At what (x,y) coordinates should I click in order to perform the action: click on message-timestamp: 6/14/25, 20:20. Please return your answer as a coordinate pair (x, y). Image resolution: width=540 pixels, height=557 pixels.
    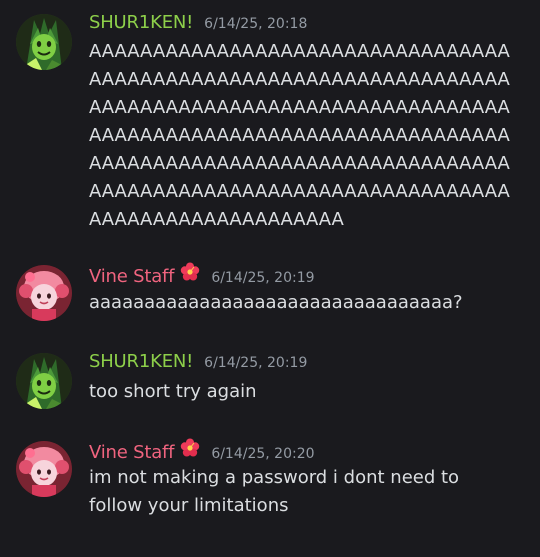
    Looking at the image, I should click on (263, 454).